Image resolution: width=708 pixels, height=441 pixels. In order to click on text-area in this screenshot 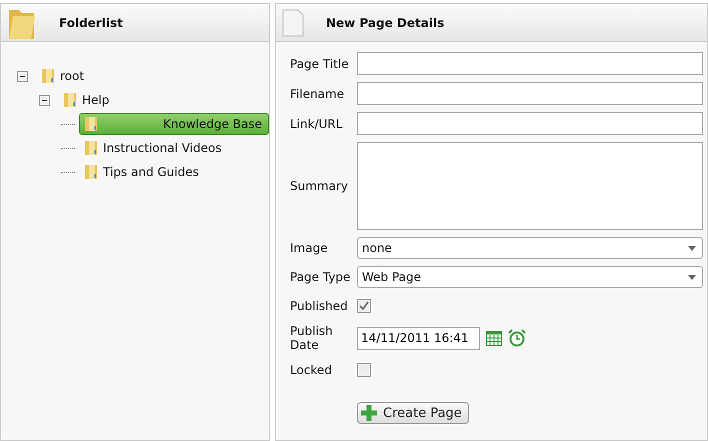, I will do `click(530, 186)`.